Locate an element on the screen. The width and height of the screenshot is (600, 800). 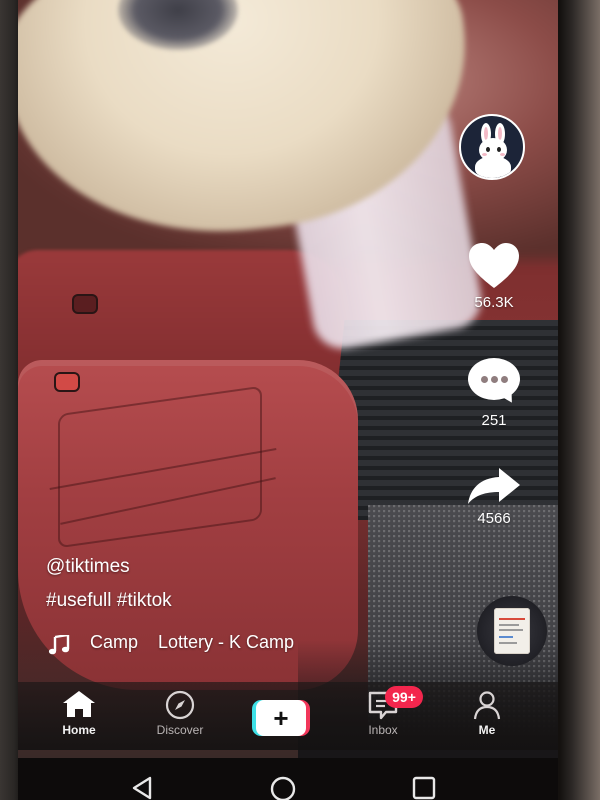
recent-apps-icon is located at coordinates (424, 788).